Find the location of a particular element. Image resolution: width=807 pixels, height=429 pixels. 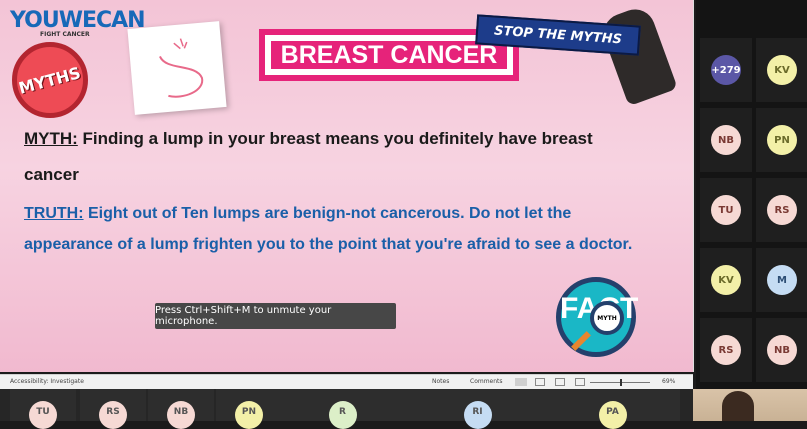

participant-avatar: PN is located at coordinates (782, 140).